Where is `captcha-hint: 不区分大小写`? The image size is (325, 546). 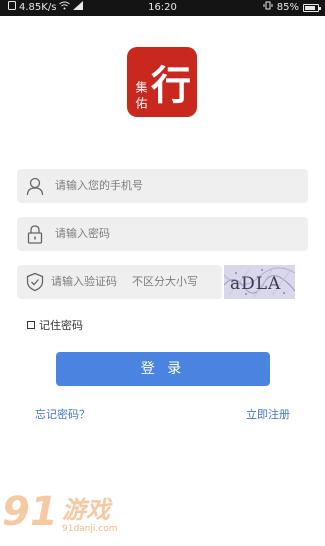
captcha-hint: 不区分大小写 is located at coordinates (165, 281).